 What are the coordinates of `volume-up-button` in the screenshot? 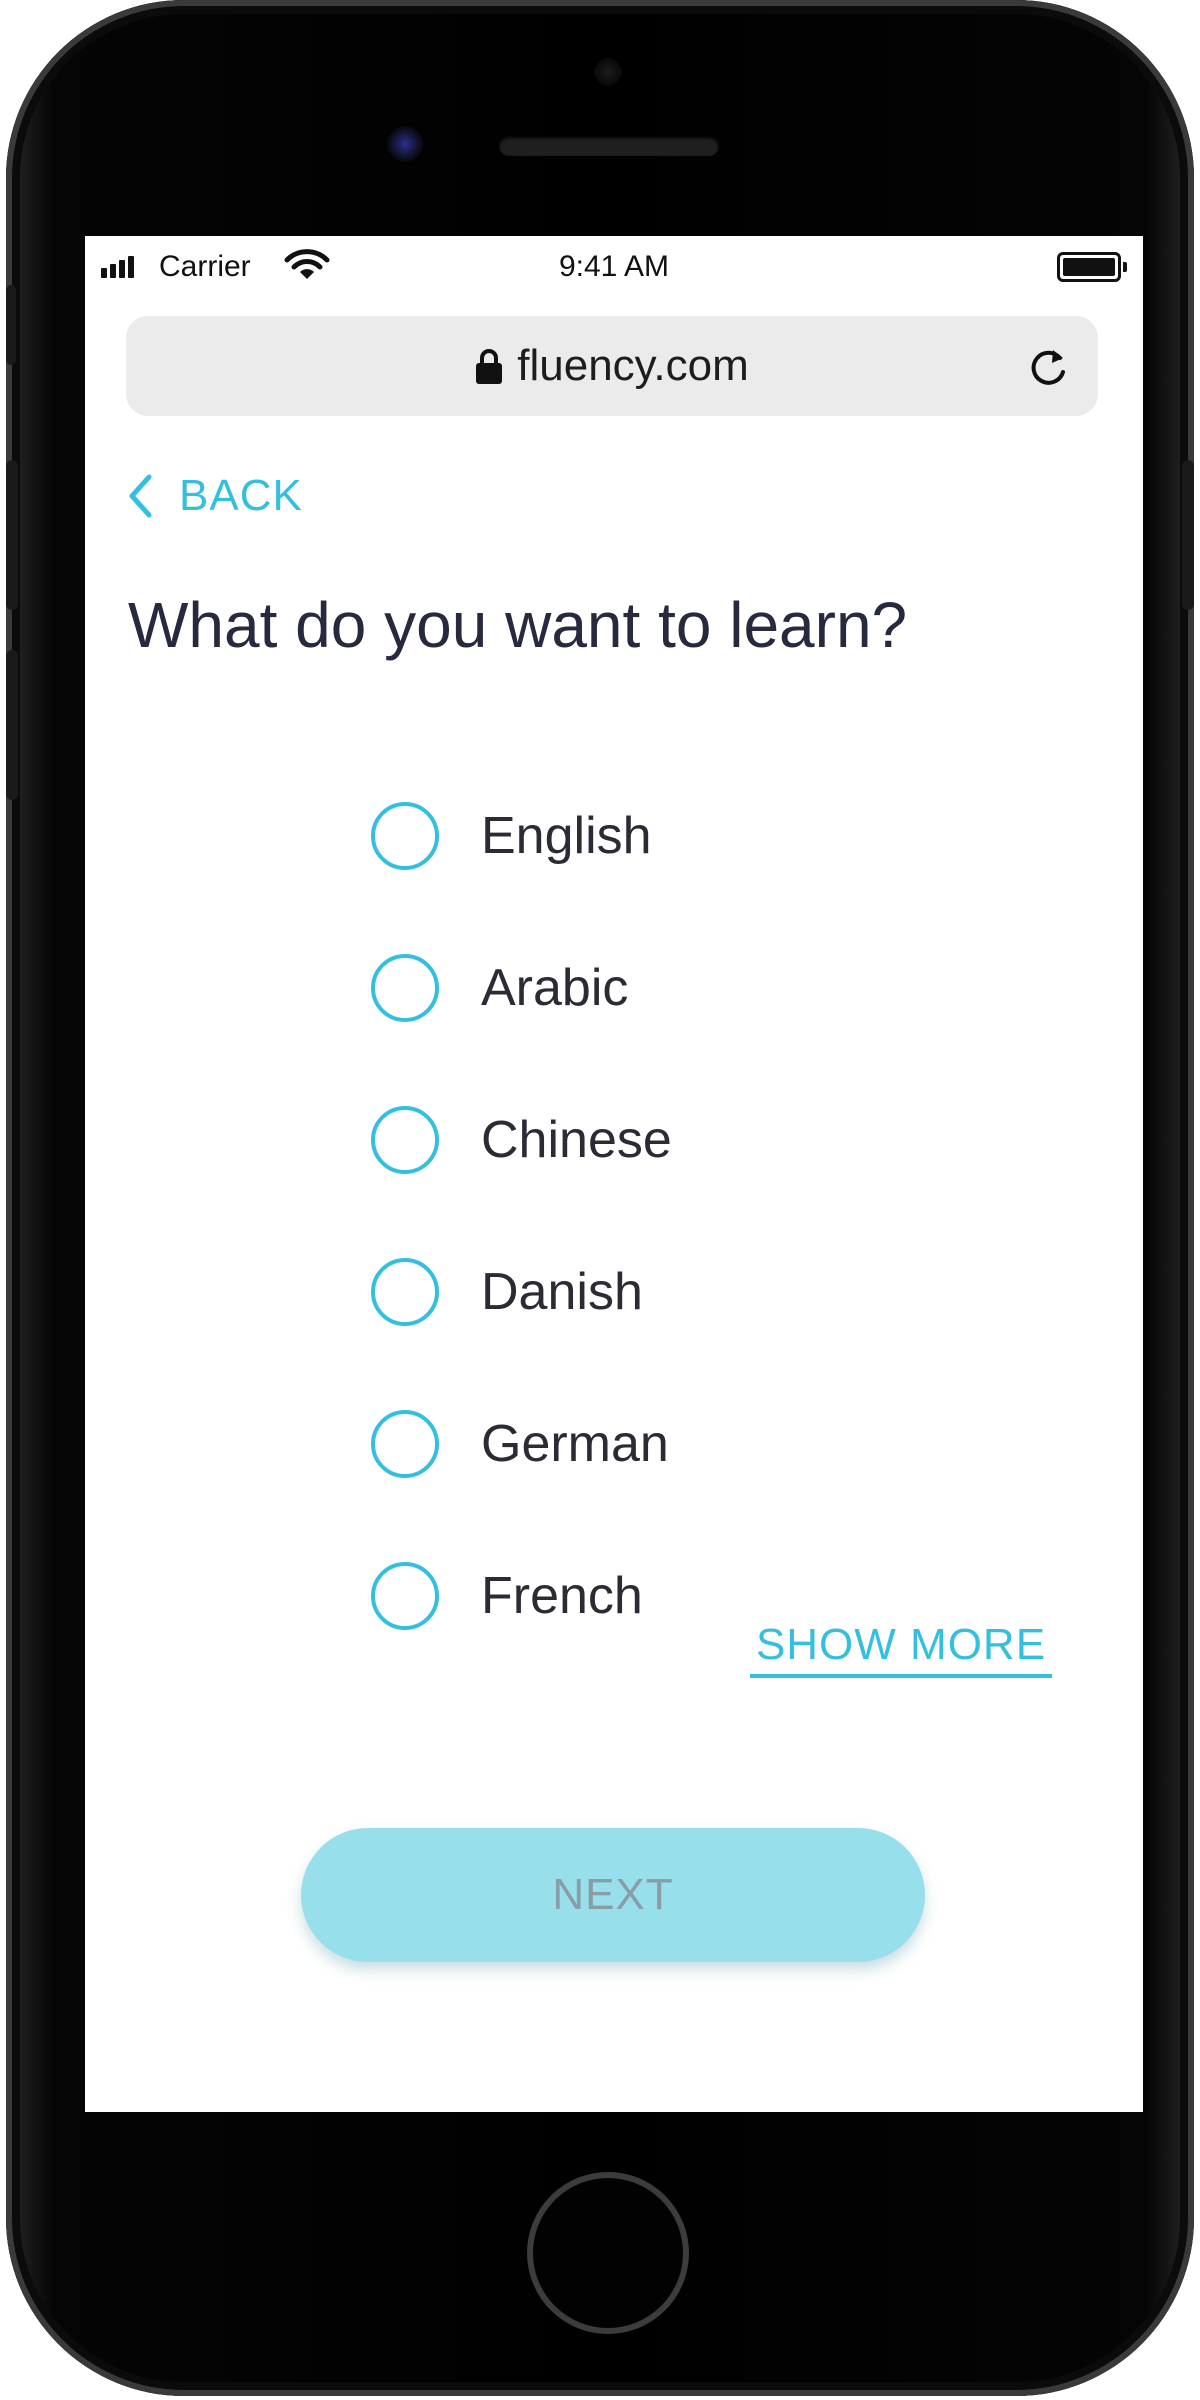 It's located at (12, 535).